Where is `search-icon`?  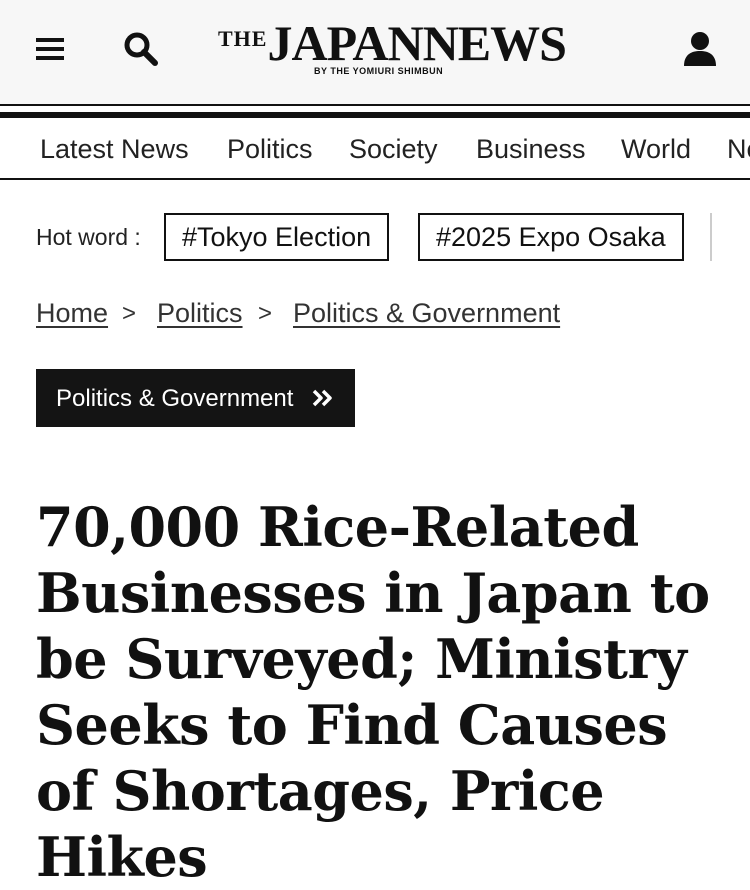
search-icon is located at coordinates (141, 49).